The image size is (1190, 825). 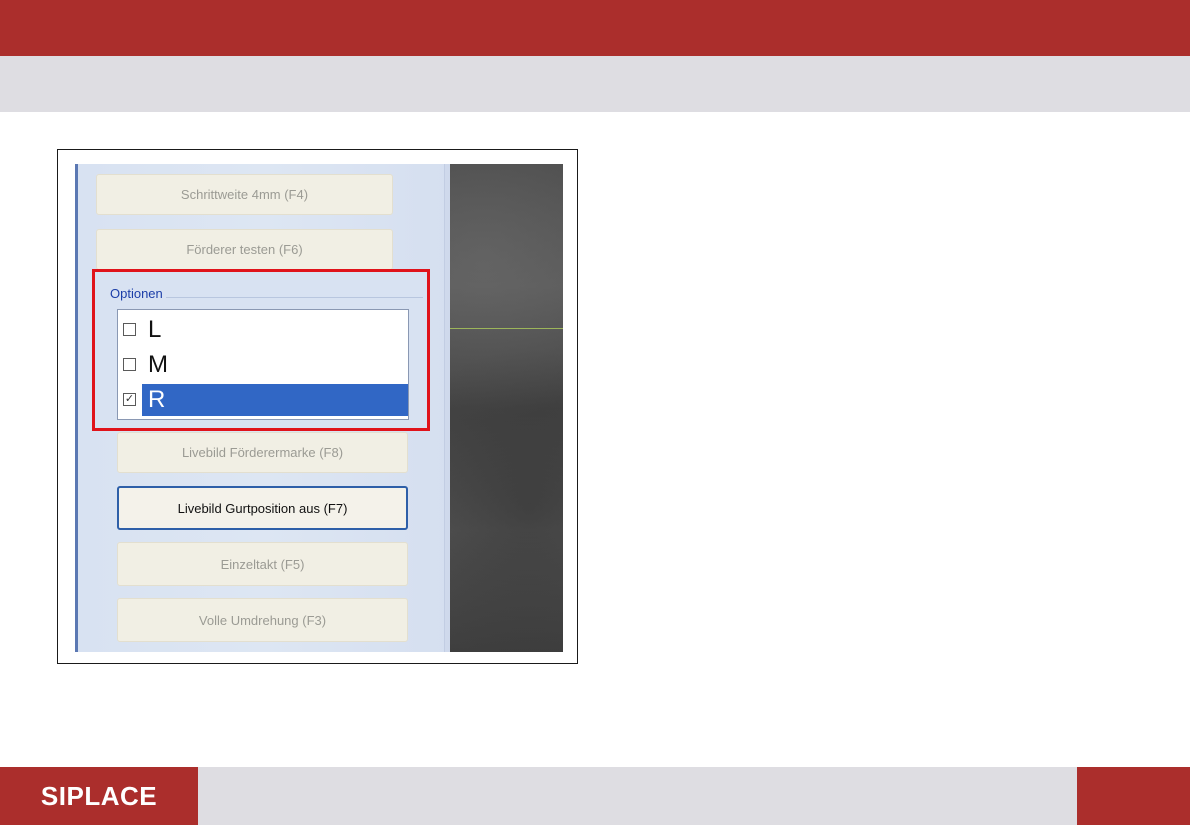 What do you see at coordinates (506, 328) in the screenshot?
I see `camera-reference-line` at bounding box center [506, 328].